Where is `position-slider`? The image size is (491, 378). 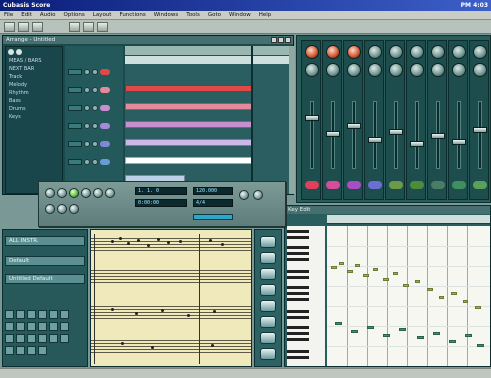 position-slider is located at coordinates (213, 217).